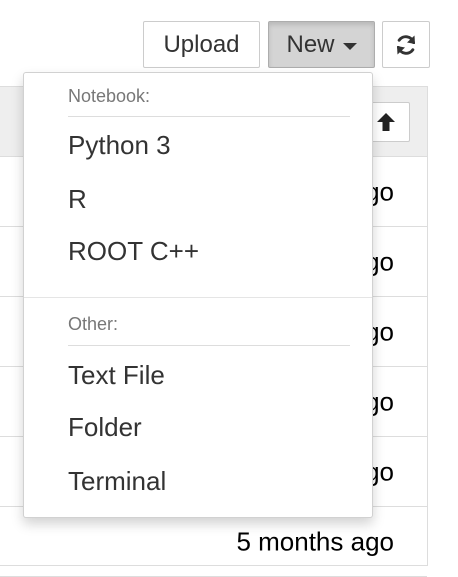 The height and width of the screenshot is (577, 458). I want to click on menu-item-label: Text File, so click(116, 374).